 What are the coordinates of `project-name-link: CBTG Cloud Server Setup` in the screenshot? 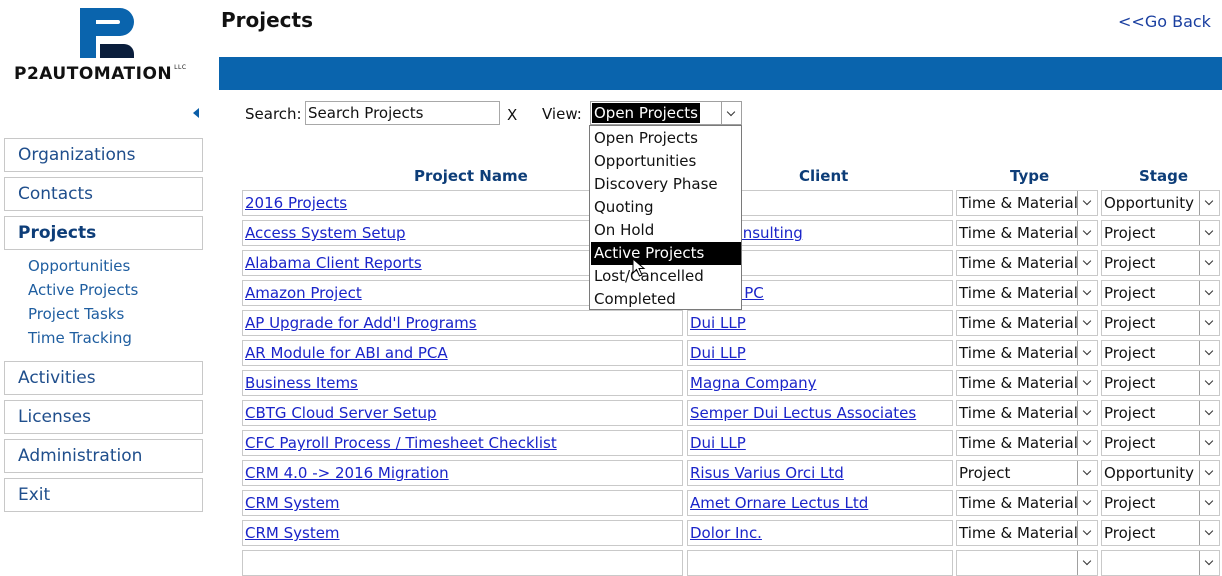 It's located at (462, 413).